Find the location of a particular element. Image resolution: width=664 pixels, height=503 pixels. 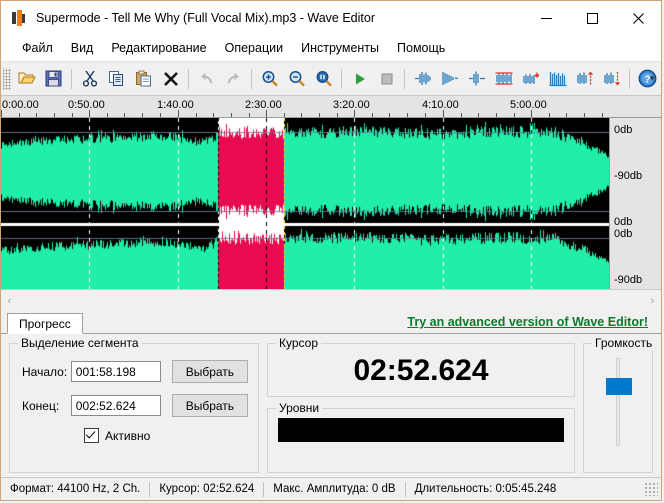

insert-silence-icon is located at coordinates (530, 79).